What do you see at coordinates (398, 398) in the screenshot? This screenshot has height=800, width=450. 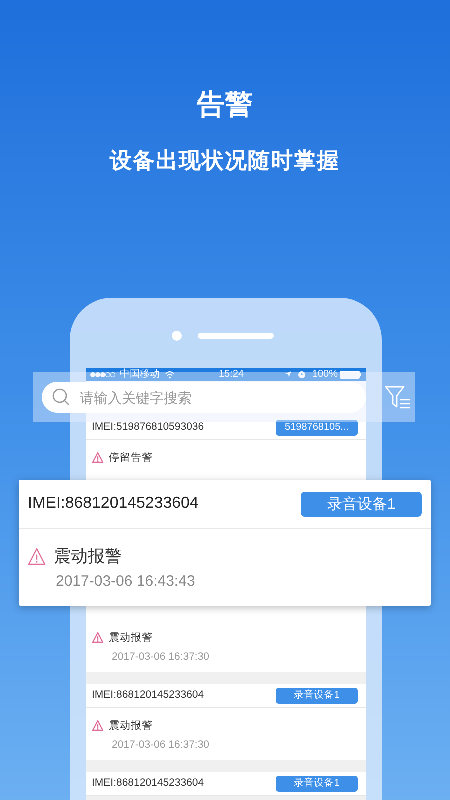 I see `filter-icon` at bounding box center [398, 398].